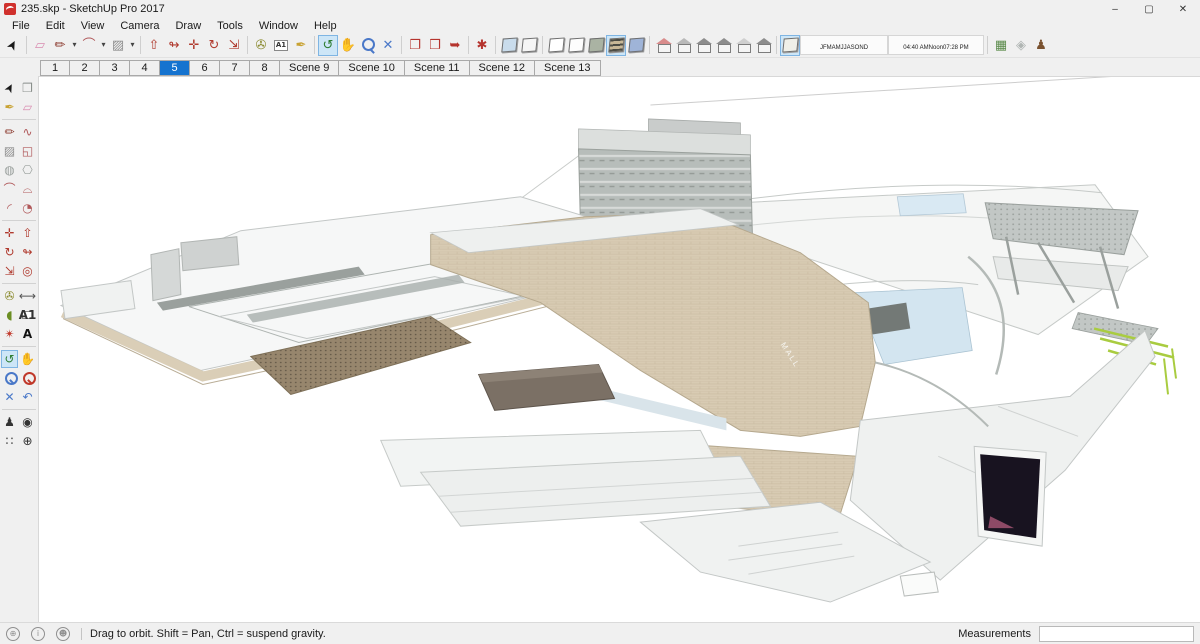 This screenshot has width=1200, height=644. I want to click on scale-tool-icon: ⇲, so click(234, 45).